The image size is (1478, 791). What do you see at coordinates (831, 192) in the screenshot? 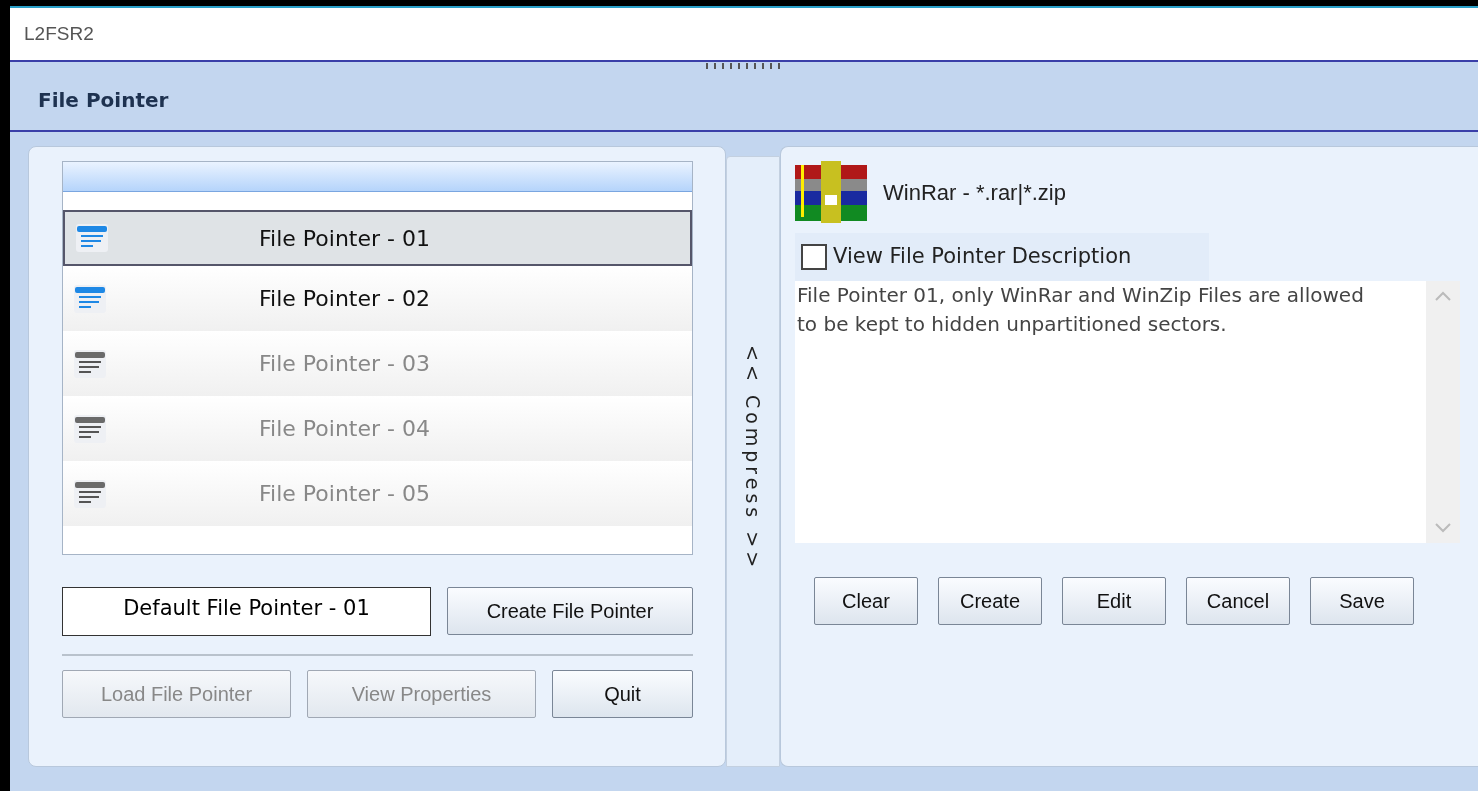
I see `archive-books-icon` at bounding box center [831, 192].